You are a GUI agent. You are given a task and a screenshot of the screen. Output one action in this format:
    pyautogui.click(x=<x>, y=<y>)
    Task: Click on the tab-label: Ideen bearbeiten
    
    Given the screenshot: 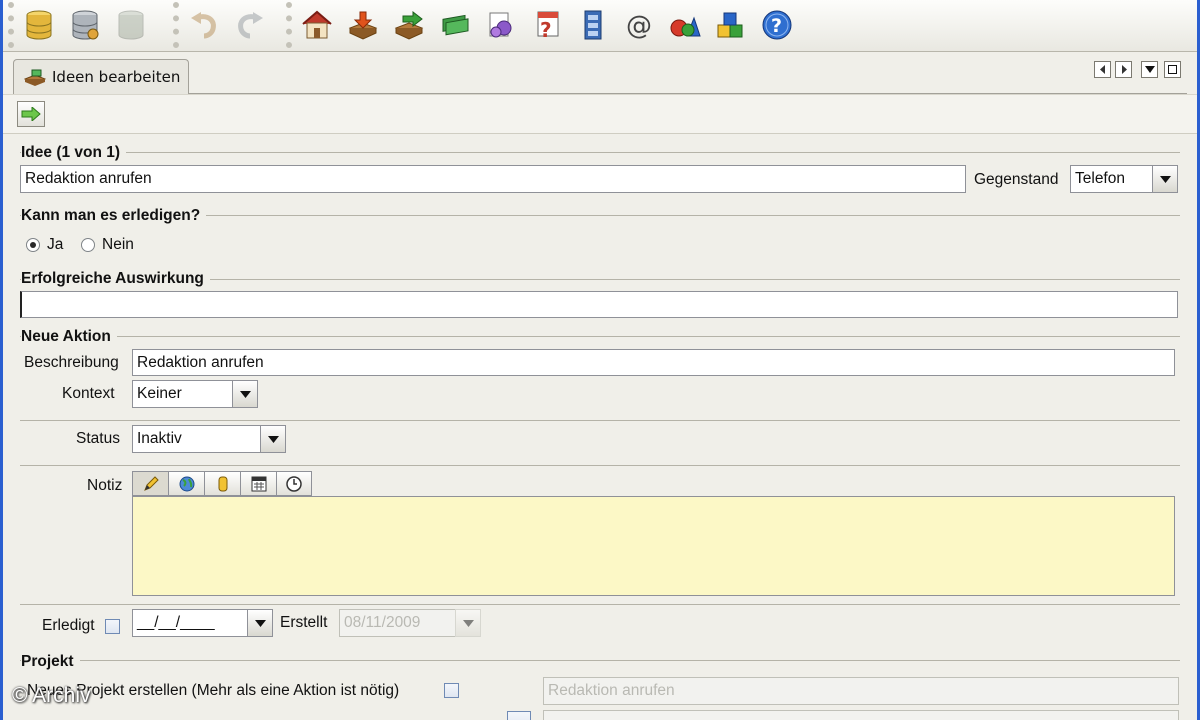 What is the action you would take?
    pyautogui.click(x=116, y=77)
    